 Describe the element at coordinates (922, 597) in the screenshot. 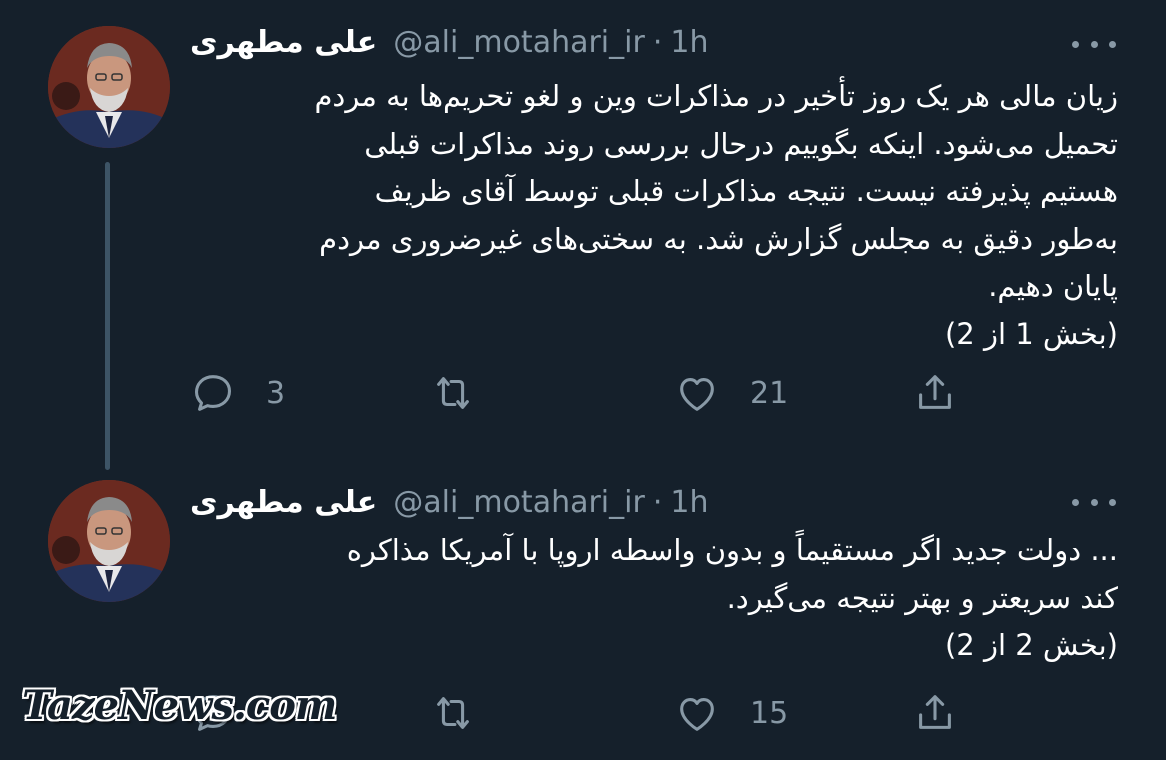

I see `tweet-line: کند سریعتر و بهتر نتیجه می‌گیرد.` at that location.